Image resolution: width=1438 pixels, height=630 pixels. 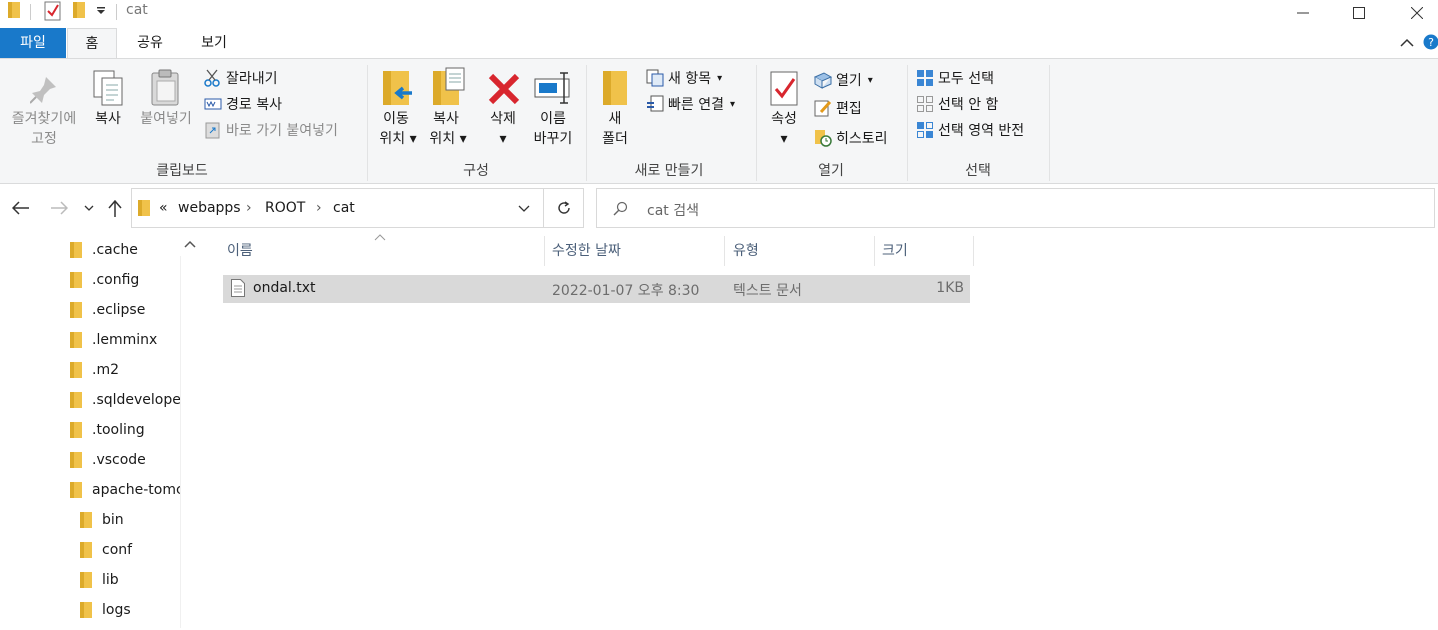 What do you see at coordinates (1303, 13) in the screenshot?
I see `minimize-button` at bounding box center [1303, 13].